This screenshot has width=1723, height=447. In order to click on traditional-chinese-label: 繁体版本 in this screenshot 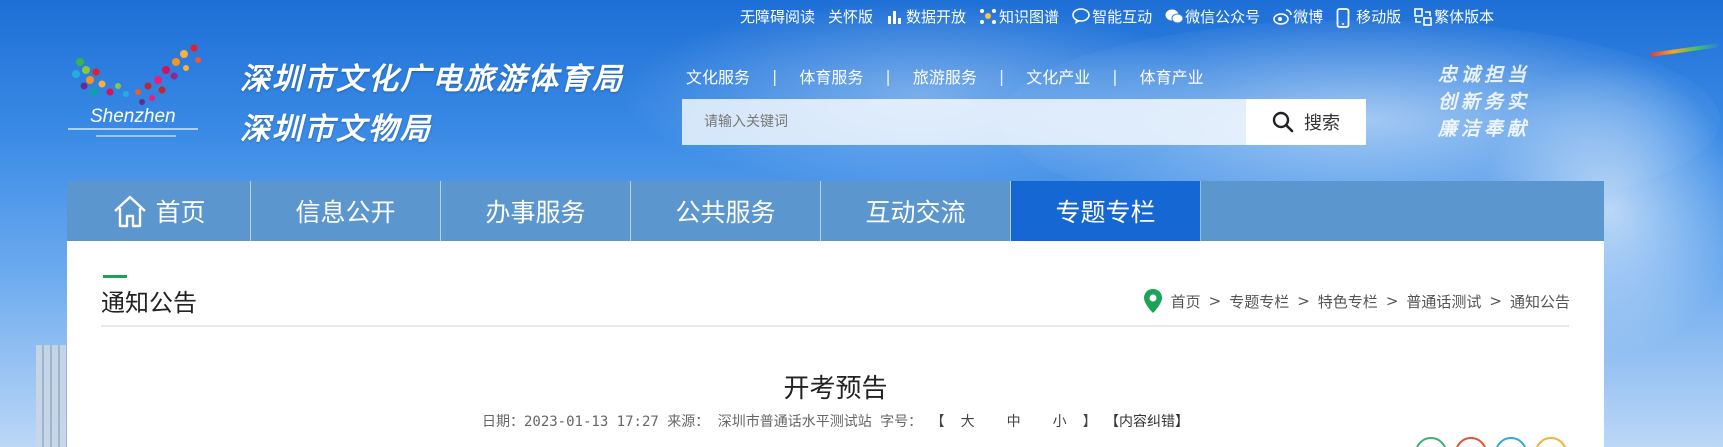, I will do `click(1464, 16)`.